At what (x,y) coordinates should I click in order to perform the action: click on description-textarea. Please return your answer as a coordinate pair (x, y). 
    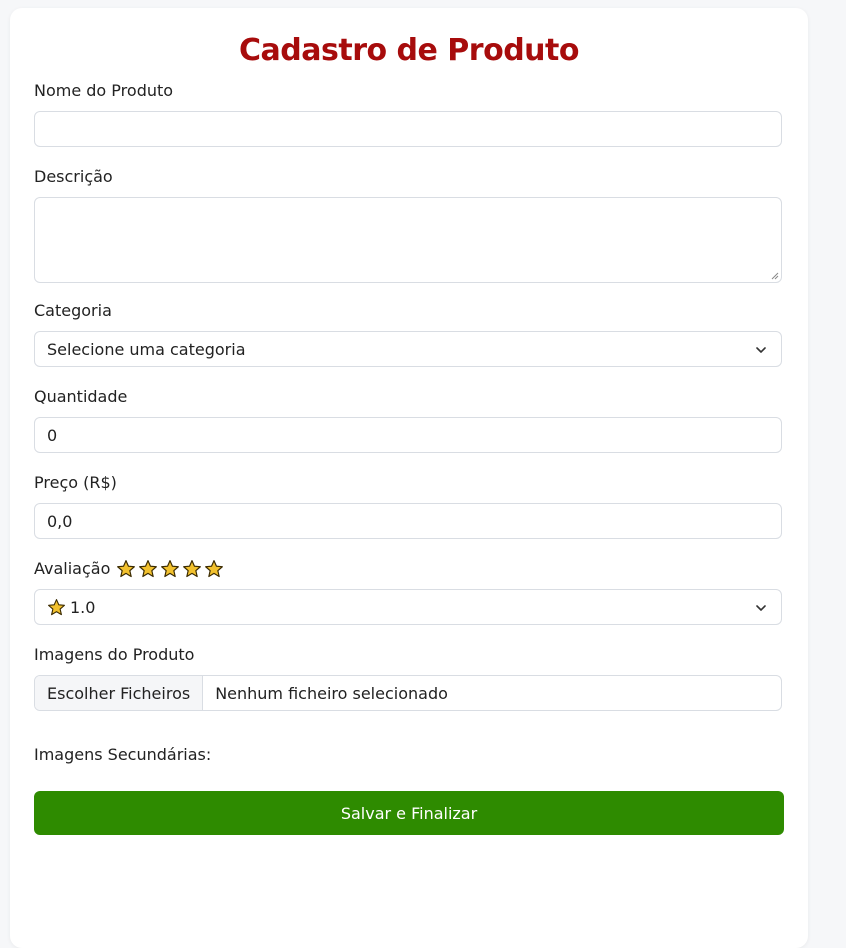
    Looking at the image, I should click on (408, 240).